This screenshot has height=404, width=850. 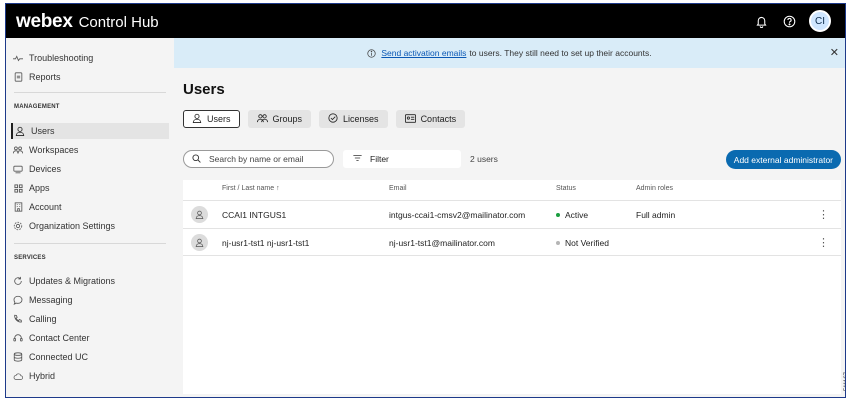 I want to click on help-icon, so click(x=789, y=21).